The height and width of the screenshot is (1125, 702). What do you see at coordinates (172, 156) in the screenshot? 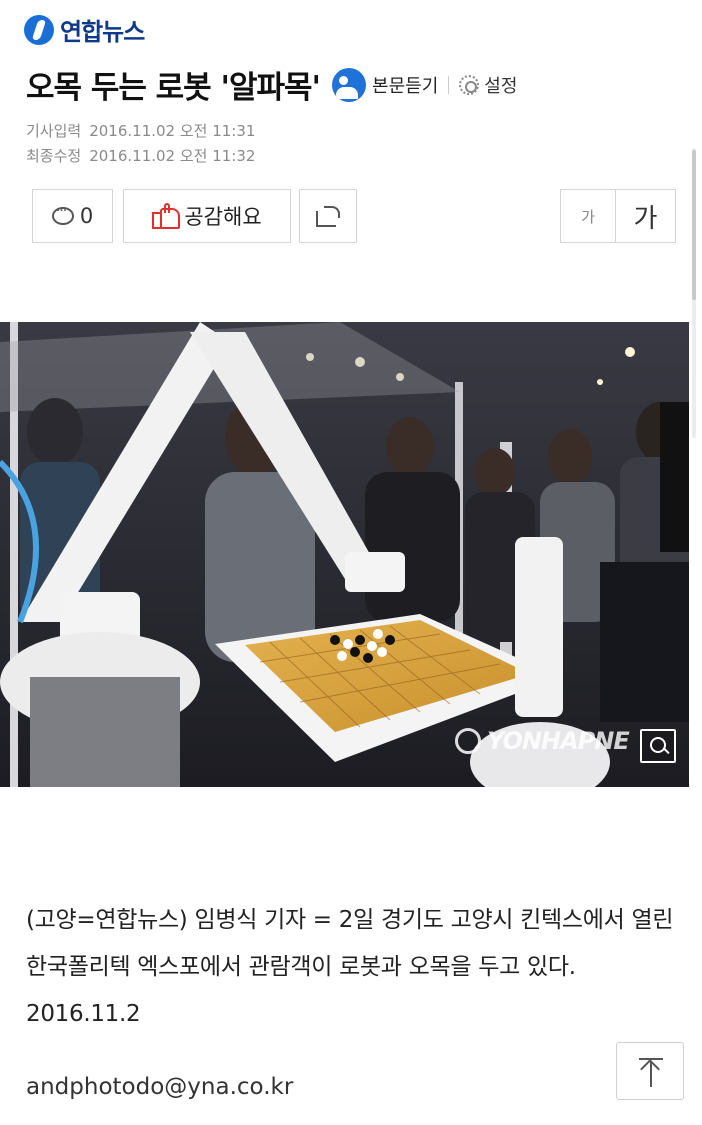
I see `modified-value: 2016.11.02 오전 11:32` at bounding box center [172, 156].